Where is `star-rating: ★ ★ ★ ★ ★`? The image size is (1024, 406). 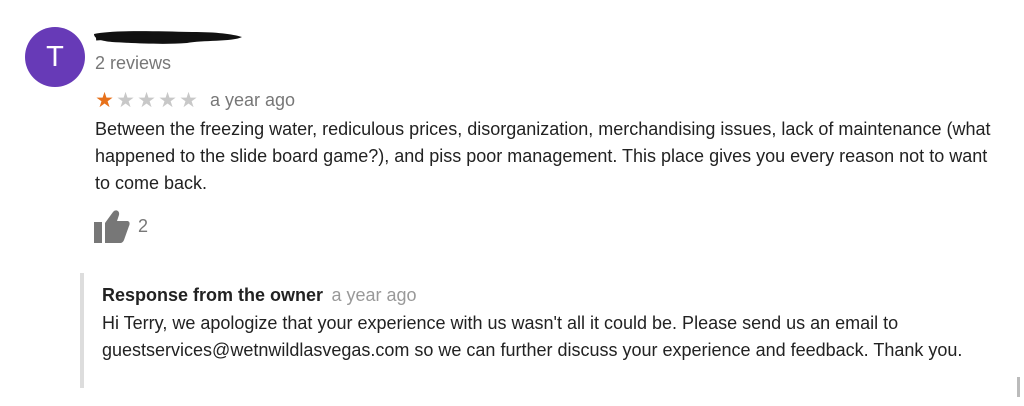
star-rating: ★ ★ ★ ★ ★ is located at coordinates (146, 100).